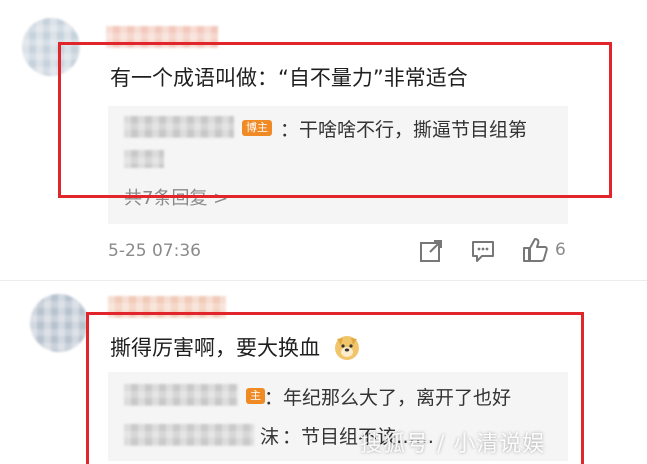 The height and width of the screenshot is (464, 647). I want to click on divider, so click(323, 280).